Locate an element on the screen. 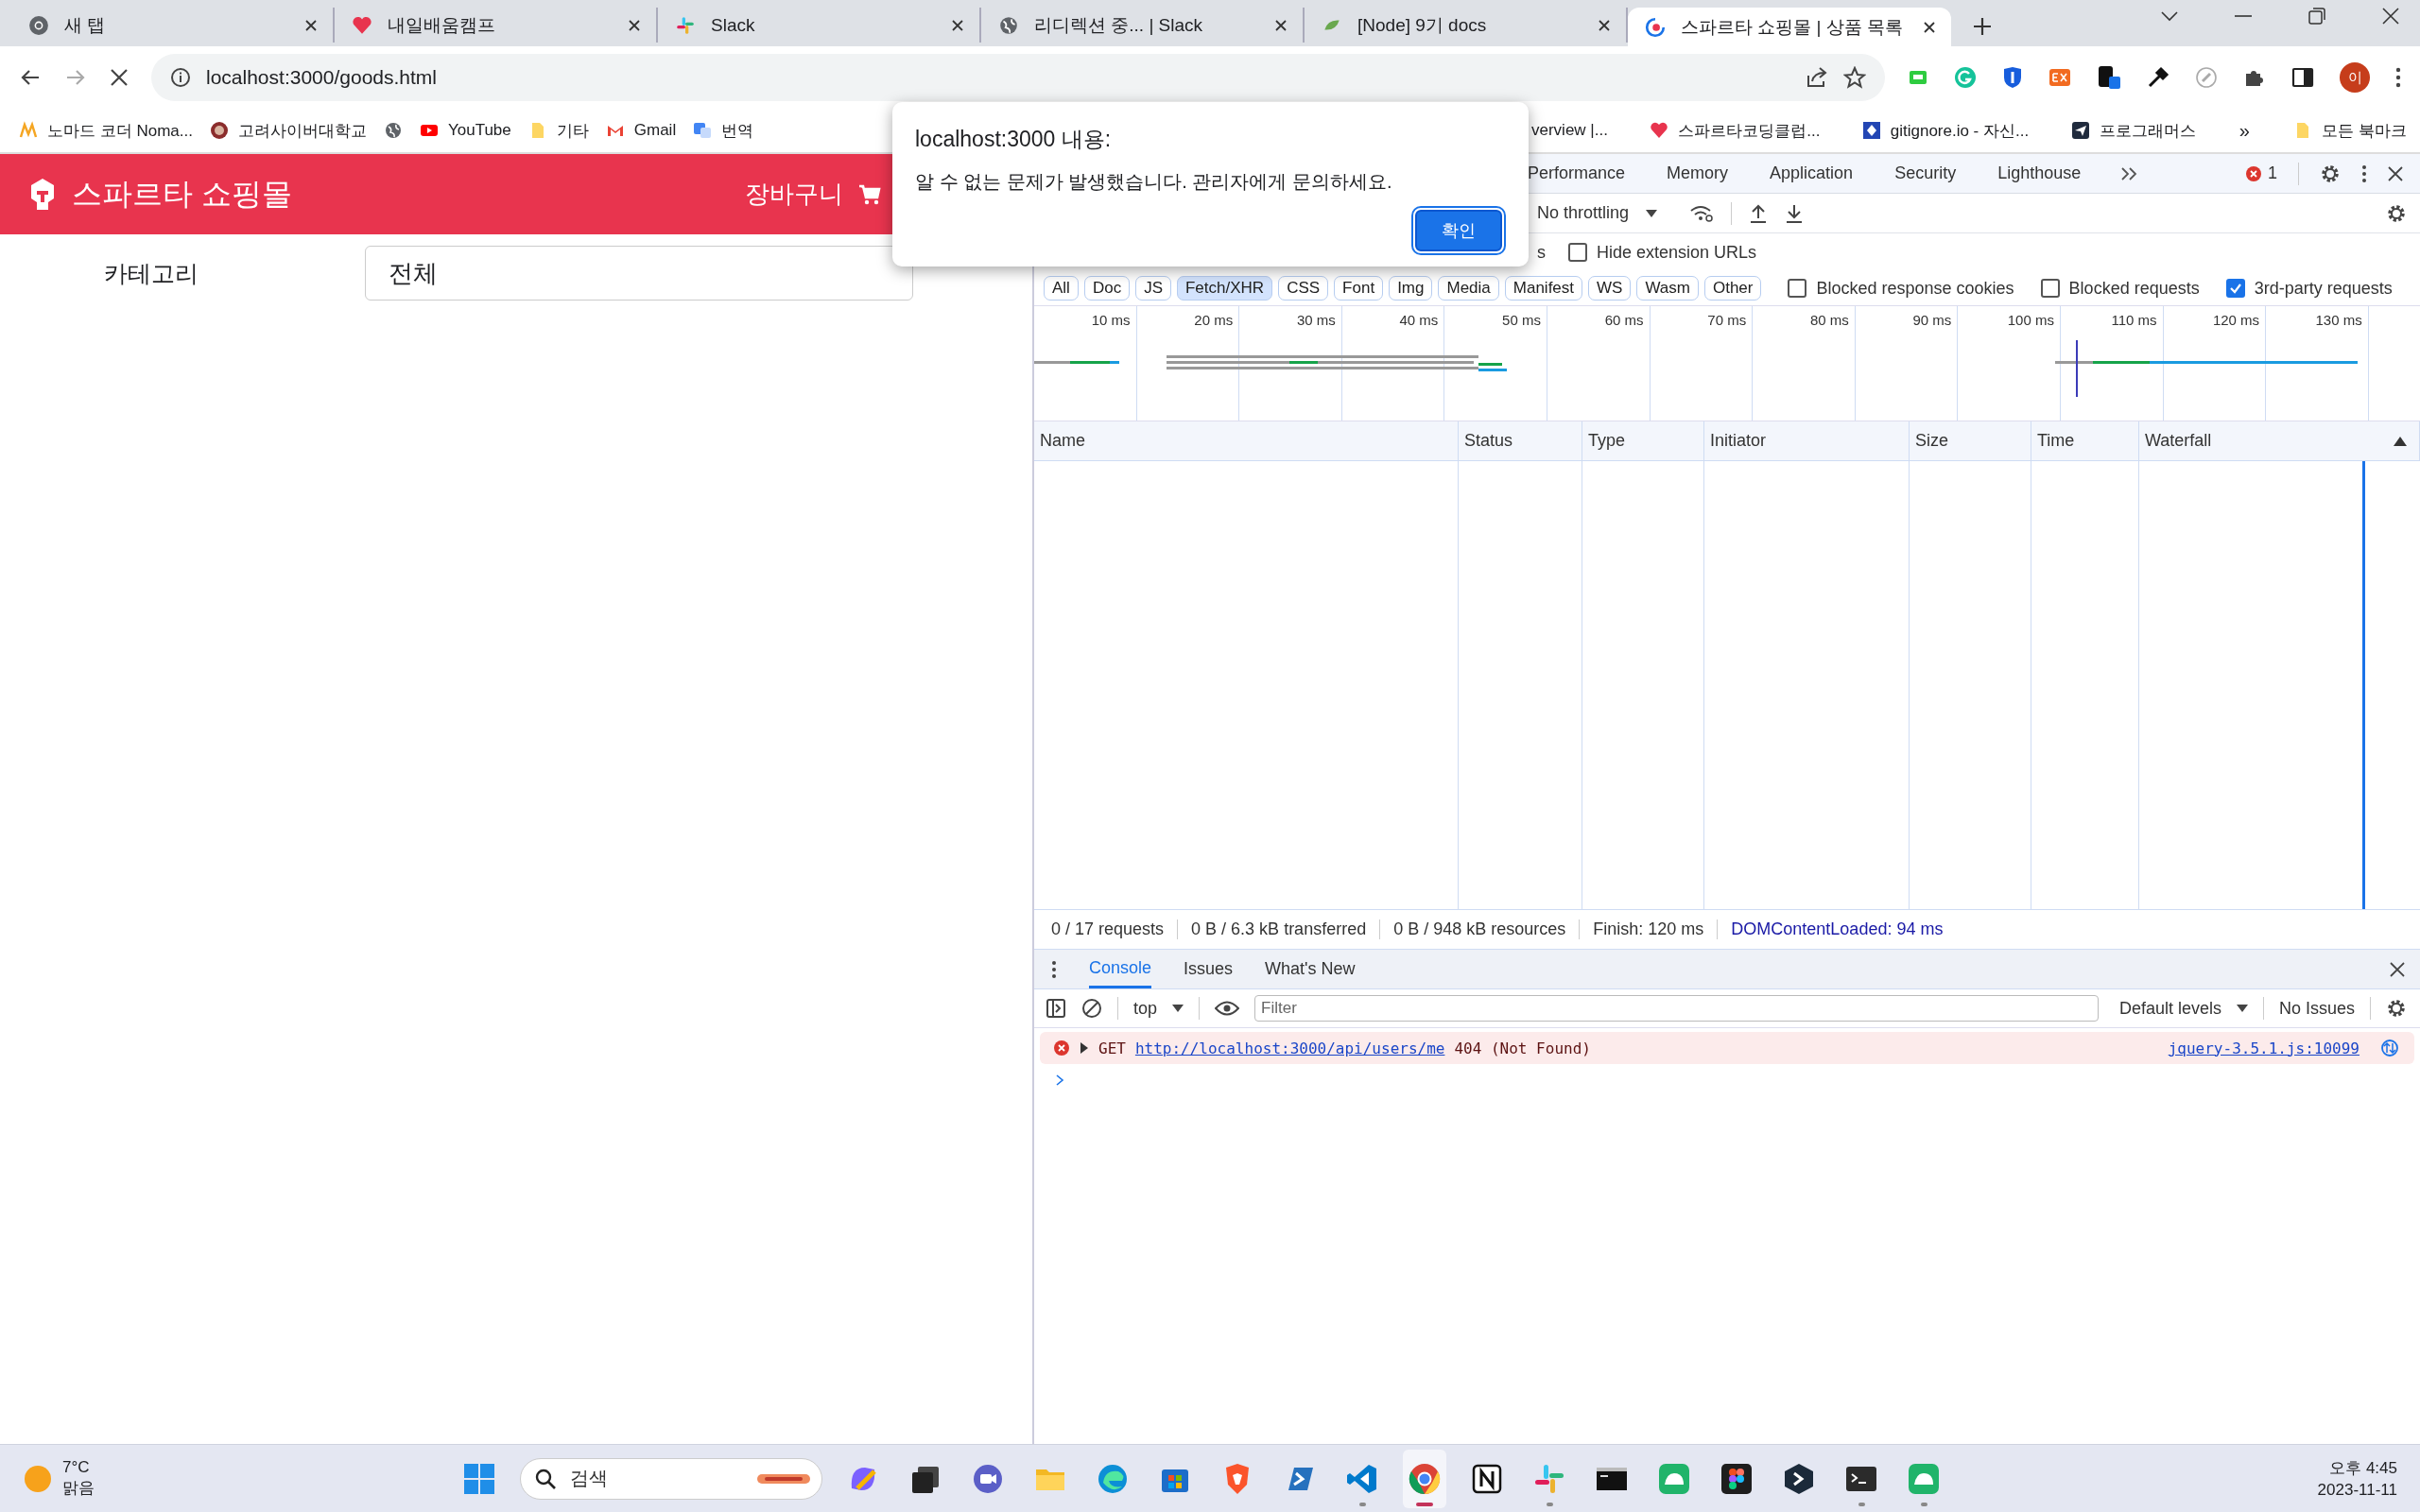 This screenshot has width=2420, height=1512. cart-icon is located at coordinates (870, 194).